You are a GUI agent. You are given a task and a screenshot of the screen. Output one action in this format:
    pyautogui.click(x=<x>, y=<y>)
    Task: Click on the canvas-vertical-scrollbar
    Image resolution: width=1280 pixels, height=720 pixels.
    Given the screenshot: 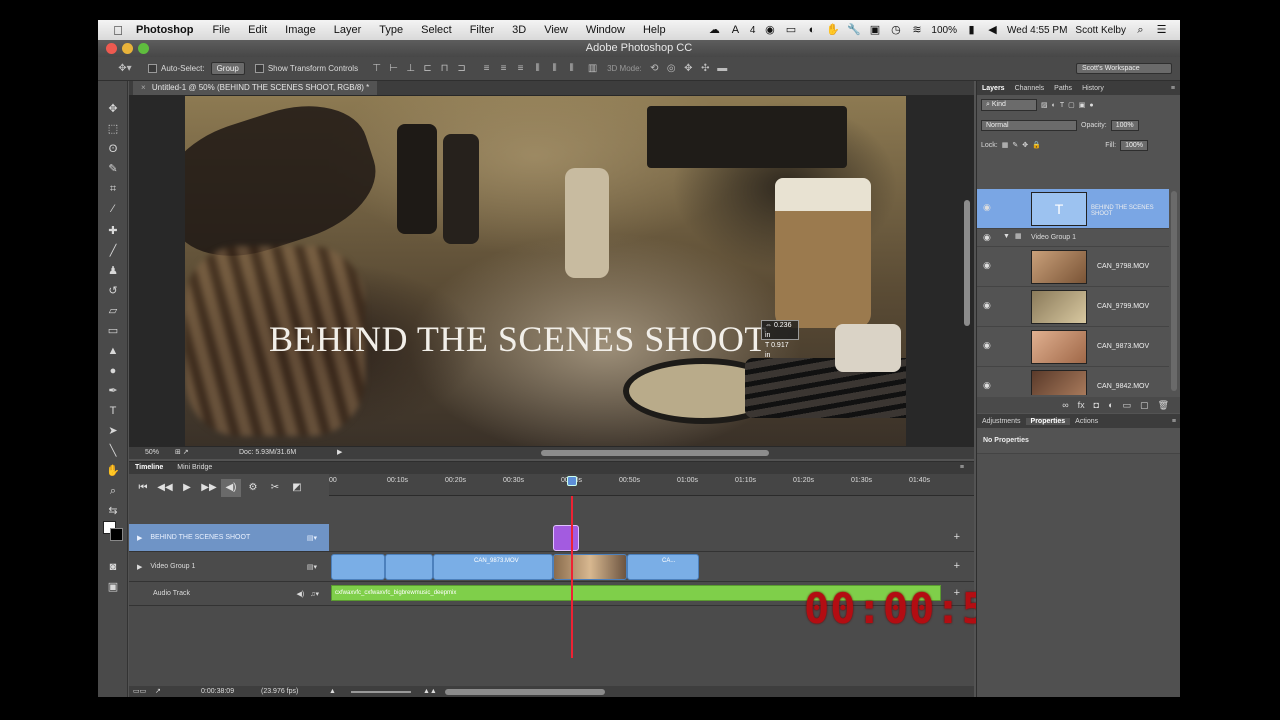 What is the action you would take?
    pyautogui.click(x=967, y=263)
    